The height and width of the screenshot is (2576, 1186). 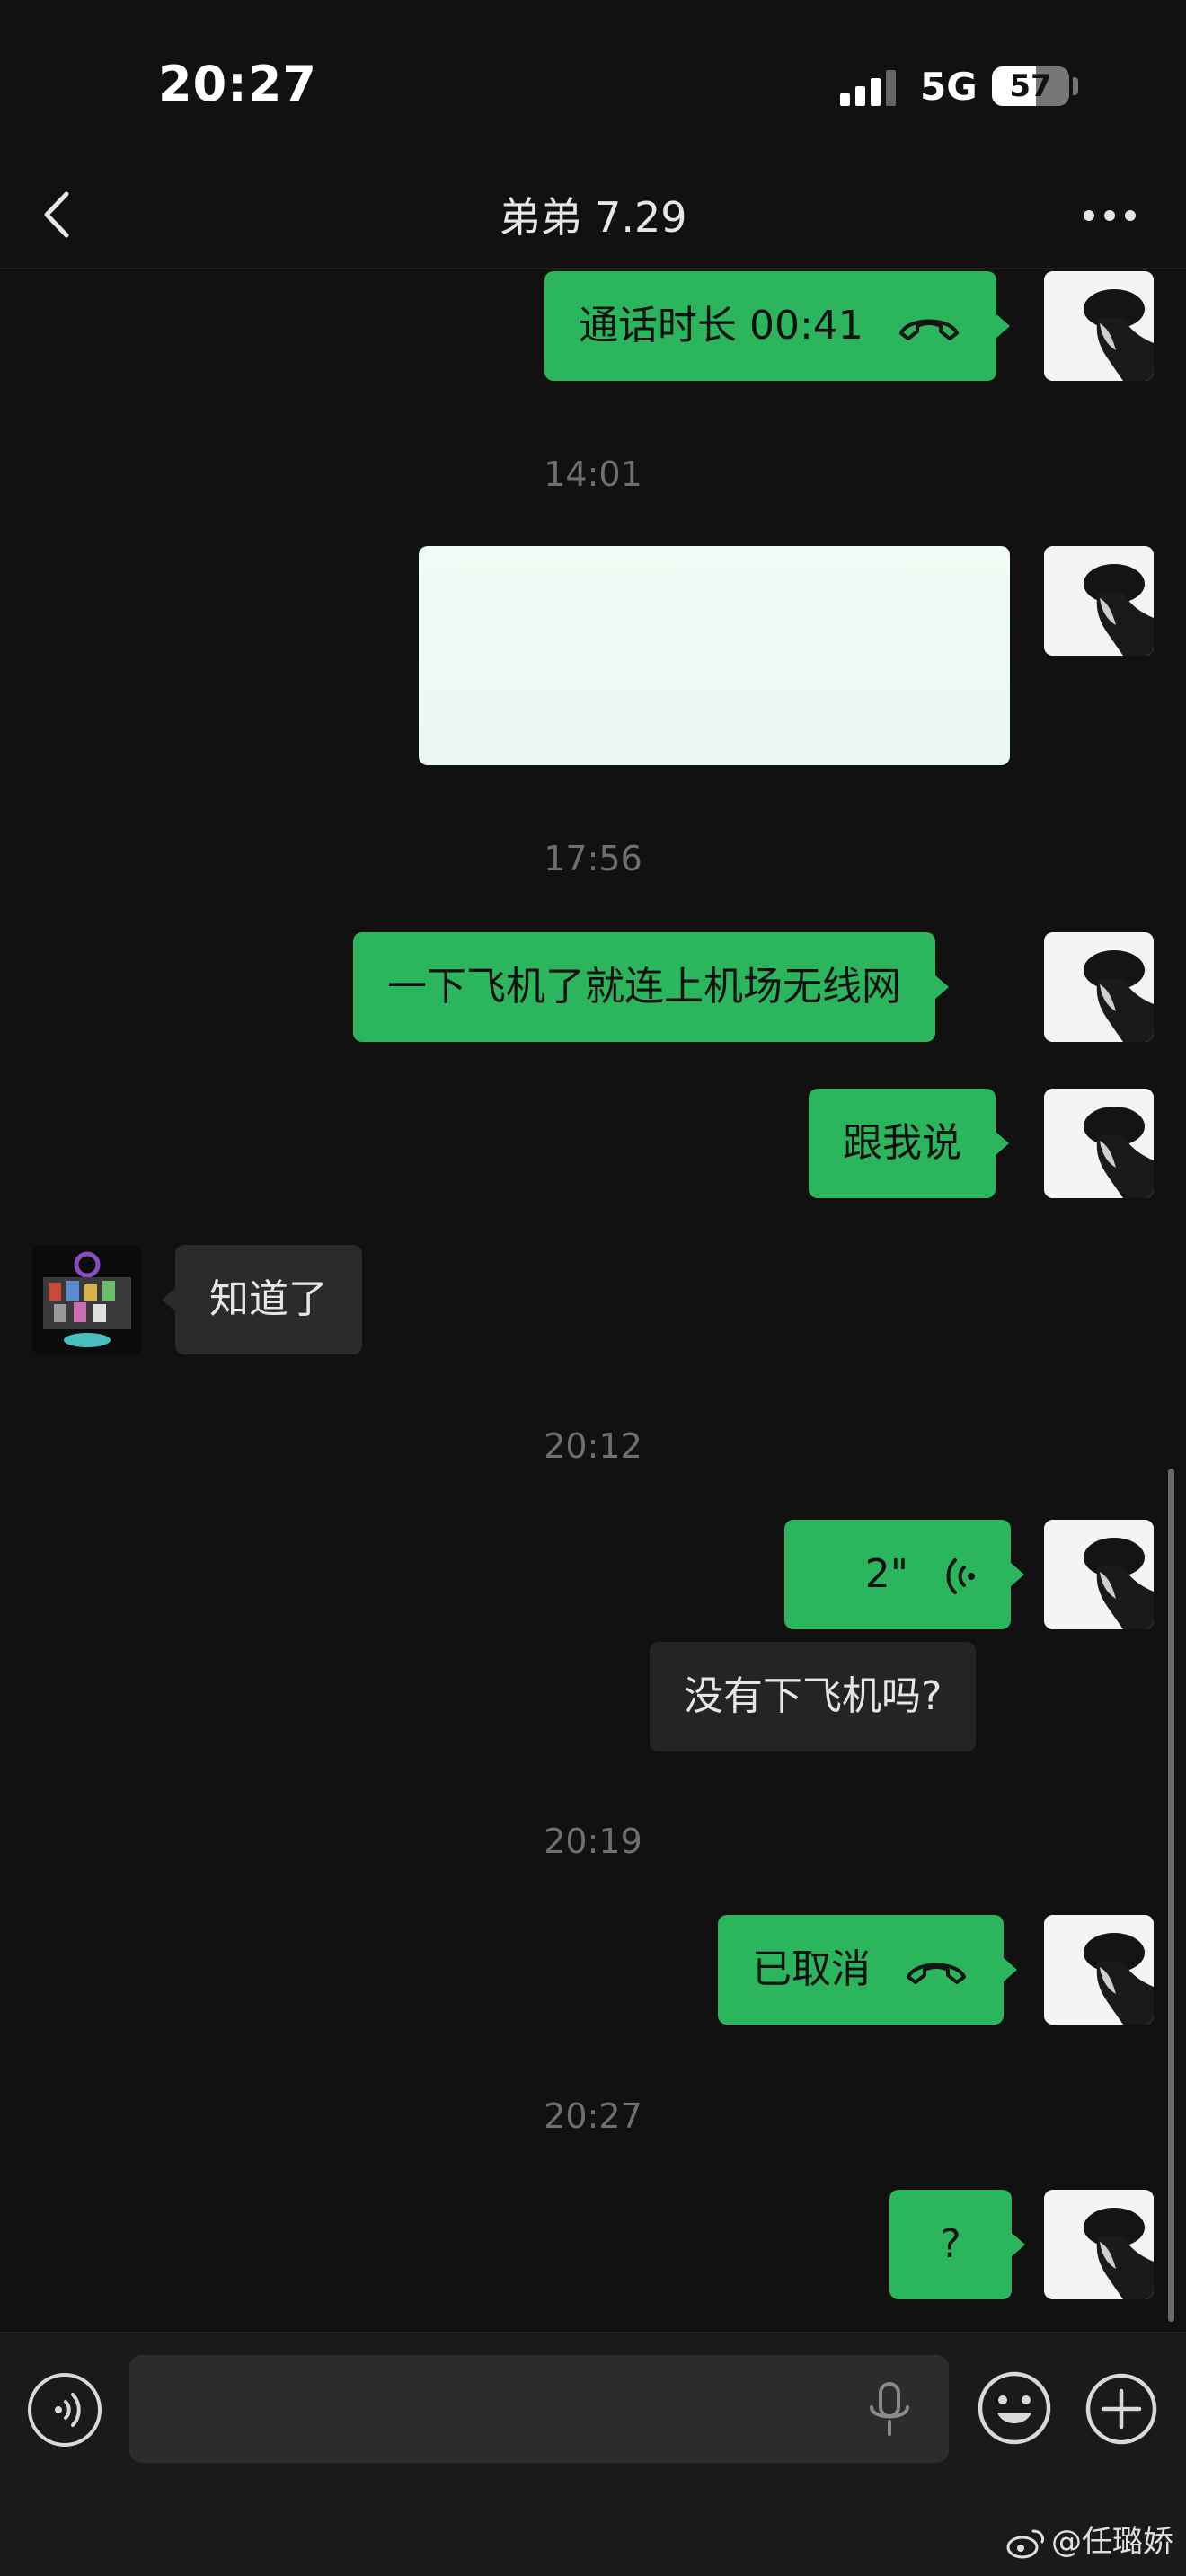 I want to click on battery-percent: 57, so click(x=1030, y=86).